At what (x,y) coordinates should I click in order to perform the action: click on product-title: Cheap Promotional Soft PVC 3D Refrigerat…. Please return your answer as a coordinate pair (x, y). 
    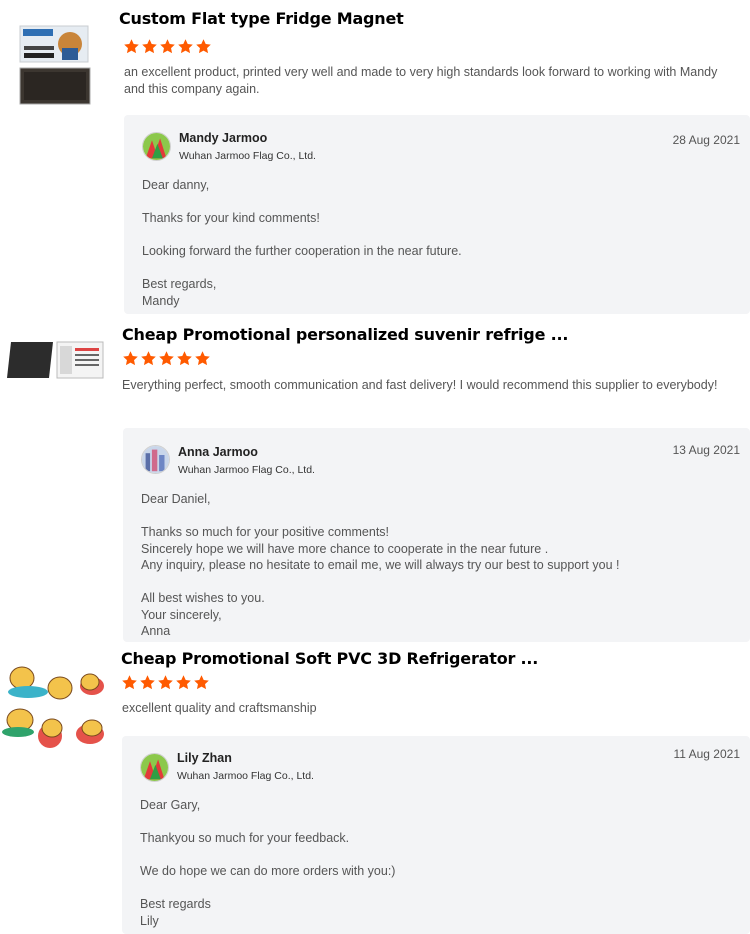
    Looking at the image, I should click on (329, 658).